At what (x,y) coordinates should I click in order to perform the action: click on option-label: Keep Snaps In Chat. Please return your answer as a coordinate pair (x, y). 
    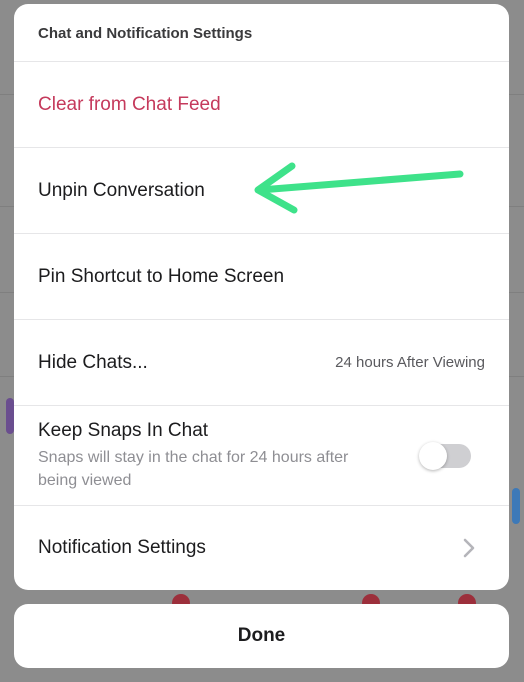
    Looking at the image, I should click on (123, 430).